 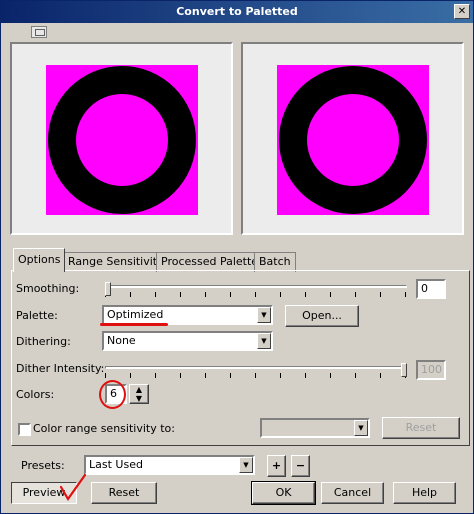 I want to click on presets-select: Last Used ▼, so click(x=169, y=465).